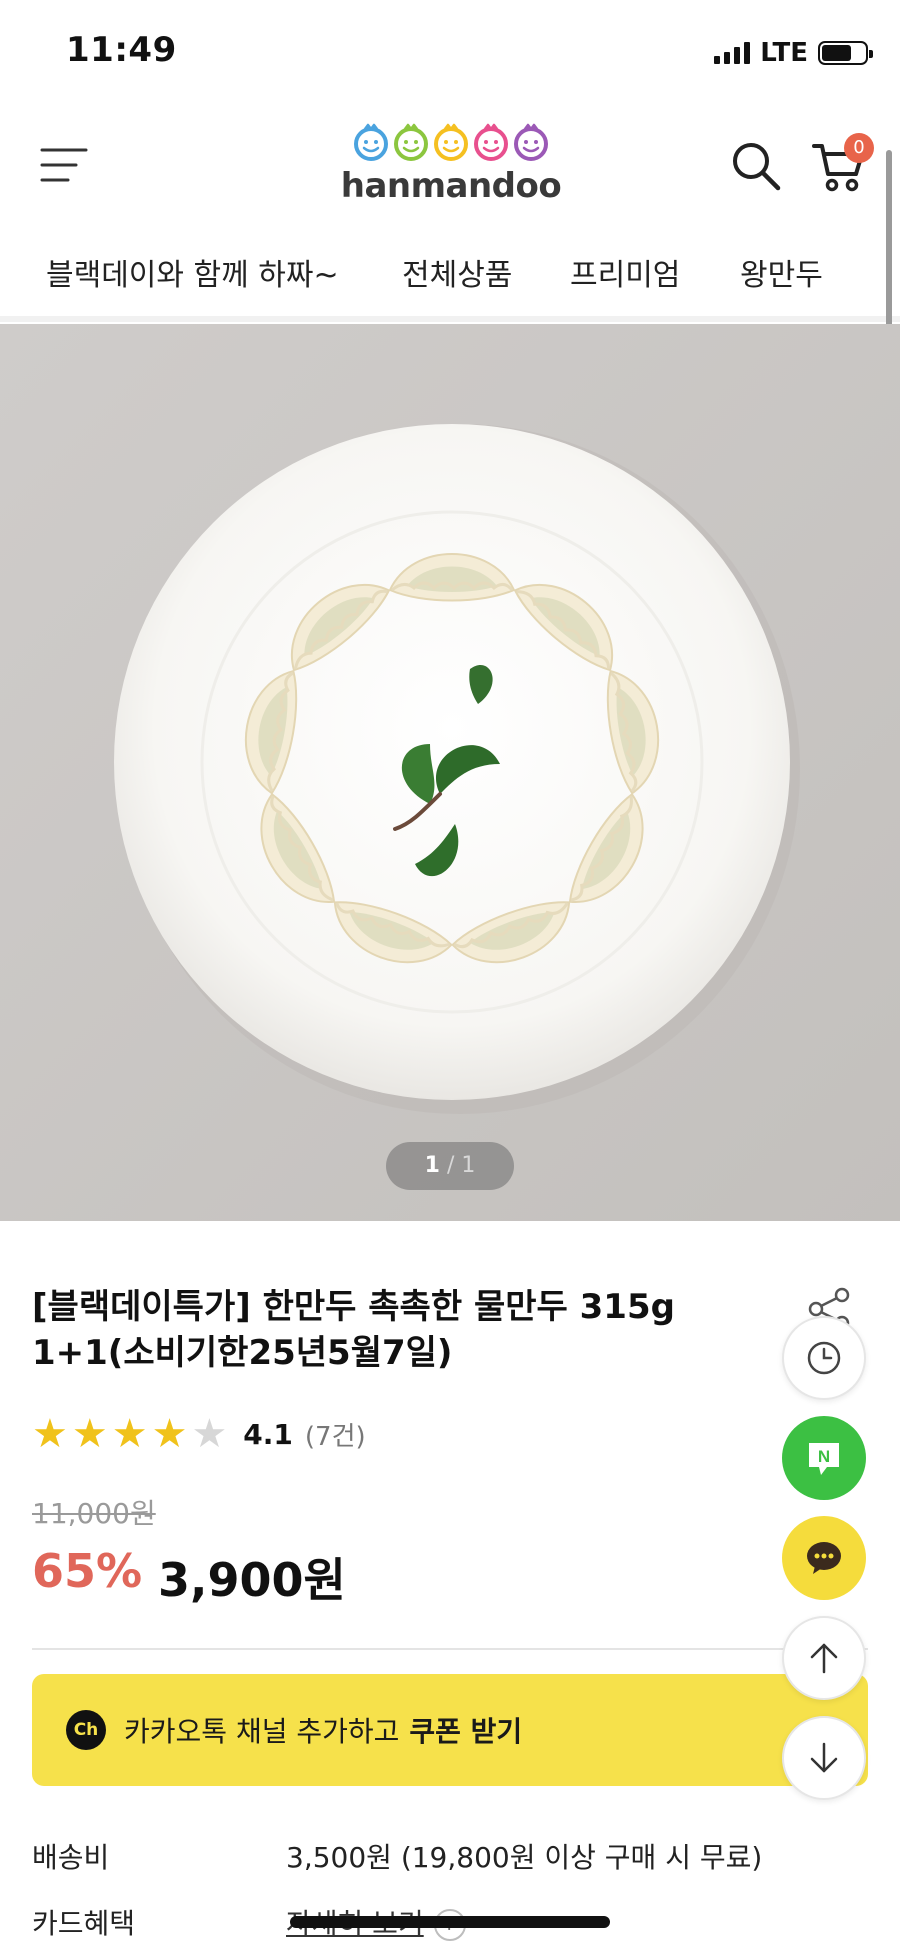 This screenshot has width=900, height=1948. Describe the element at coordinates (432, 1165) in the screenshot. I see `image-counter-current: 1` at that location.